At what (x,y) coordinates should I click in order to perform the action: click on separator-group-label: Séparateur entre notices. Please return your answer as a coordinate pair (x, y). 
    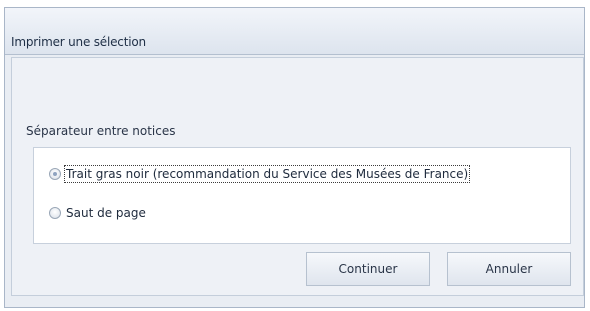
    Looking at the image, I should click on (101, 131).